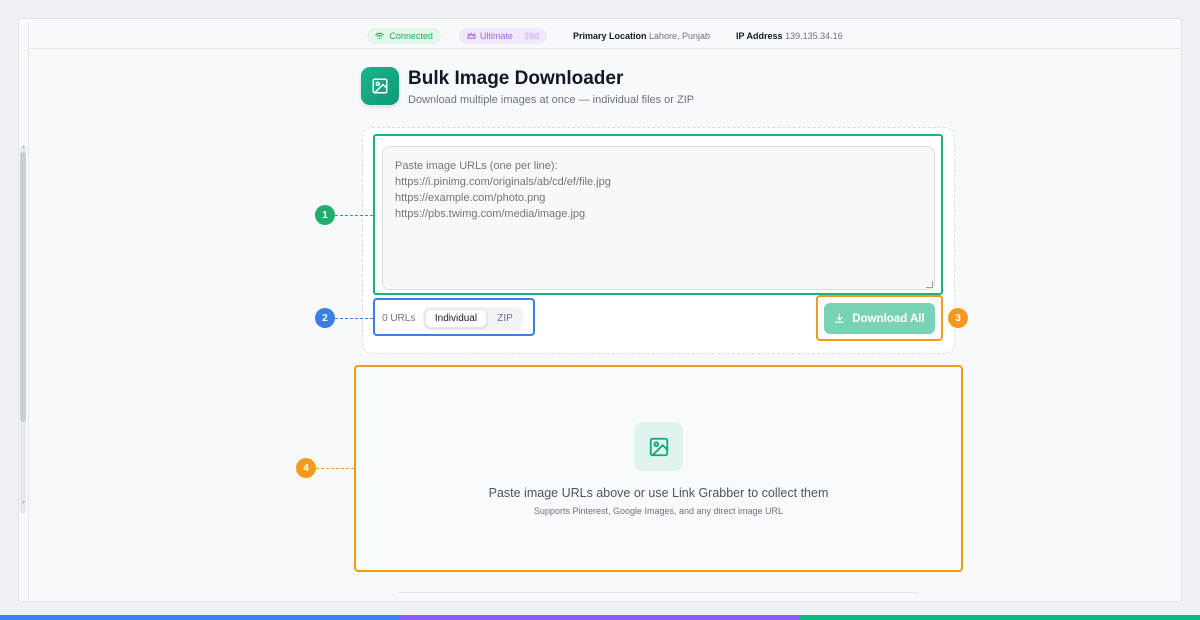 This screenshot has width=1200, height=620. I want to click on callout-badge-2: 2, so click(325, 318).